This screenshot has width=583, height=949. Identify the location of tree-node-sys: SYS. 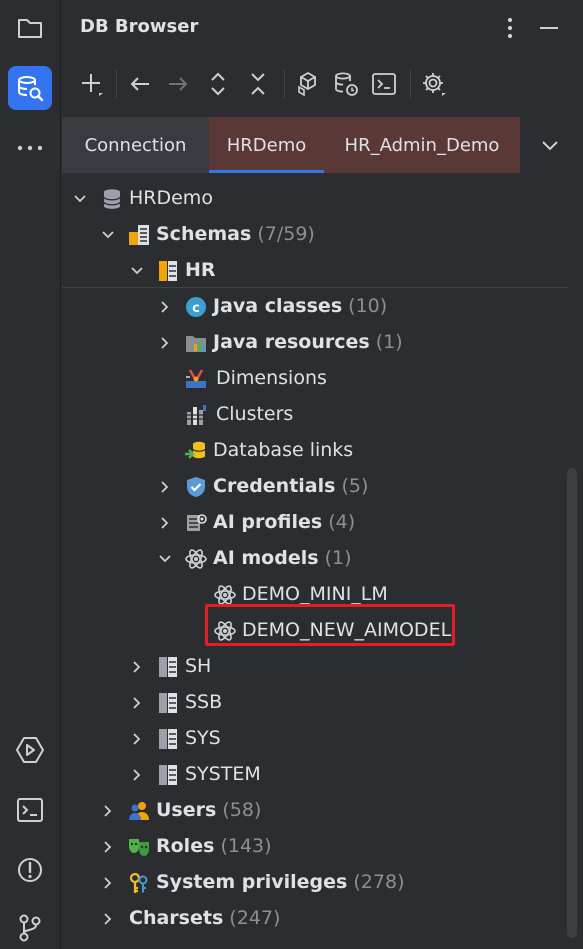
(314, 739).